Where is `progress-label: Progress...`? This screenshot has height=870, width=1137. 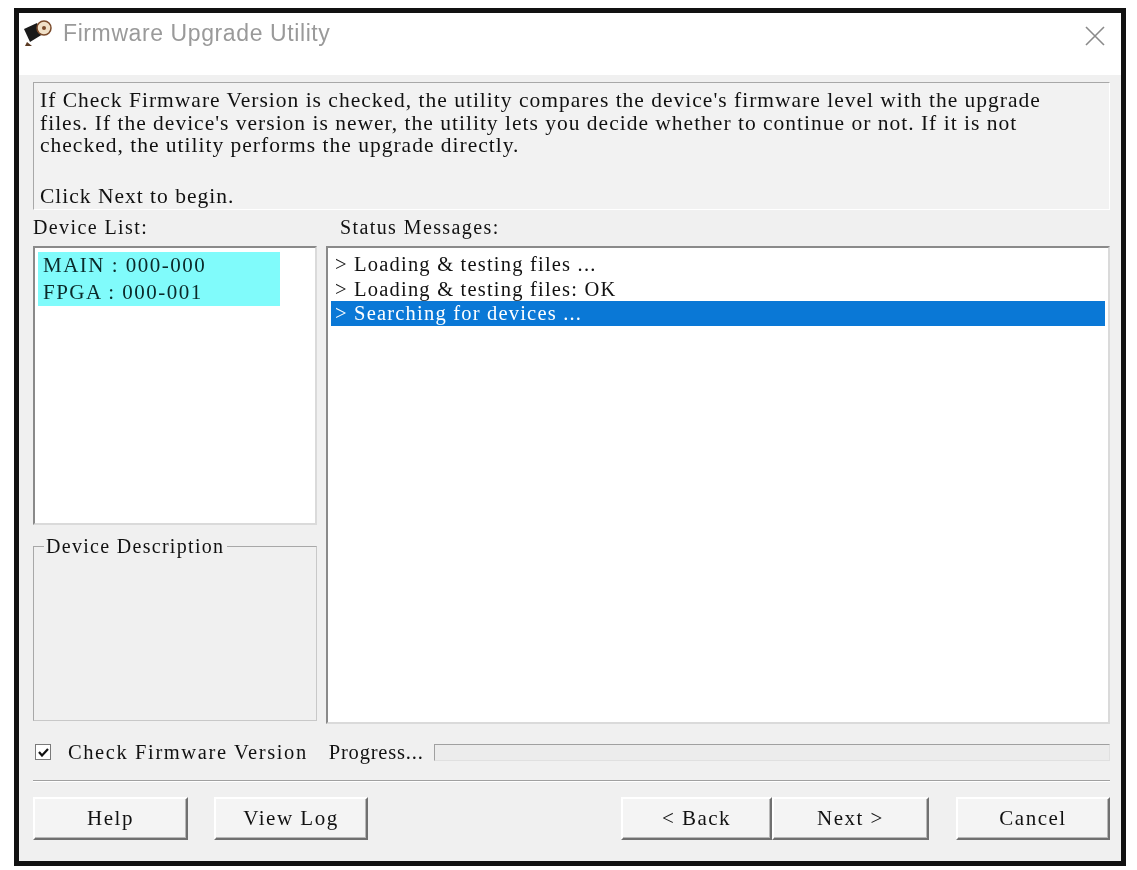
progress-label: Progress... is located at coordinates (376, 752).